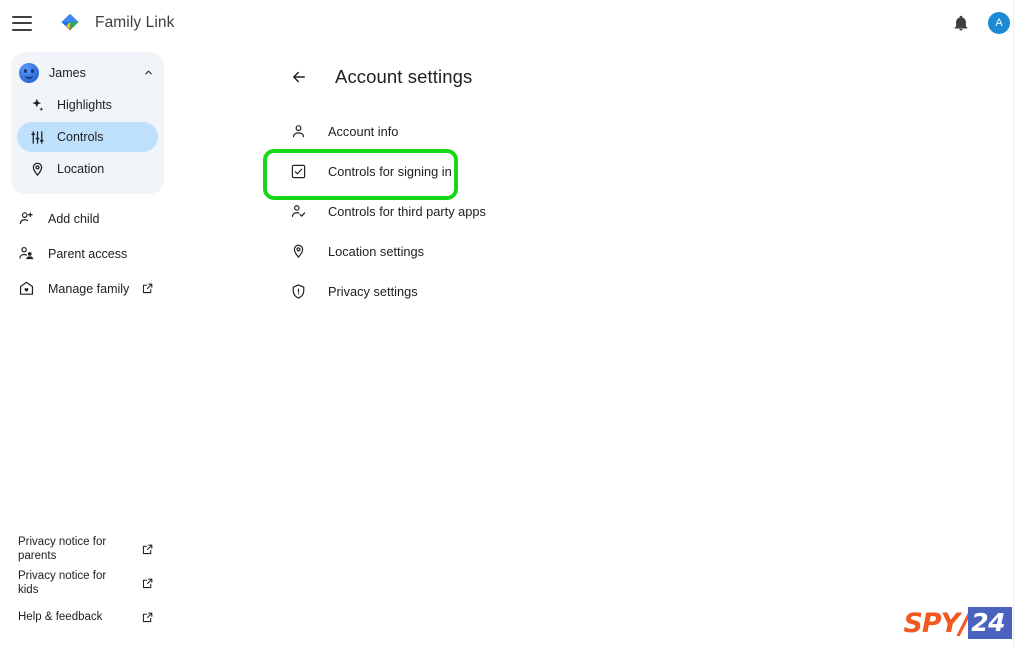 This screenshot has height=648, width=1024. Describe the element at coordinates (363, 131) in the screenshot. I see `setting-item-label: Account info` at that location.